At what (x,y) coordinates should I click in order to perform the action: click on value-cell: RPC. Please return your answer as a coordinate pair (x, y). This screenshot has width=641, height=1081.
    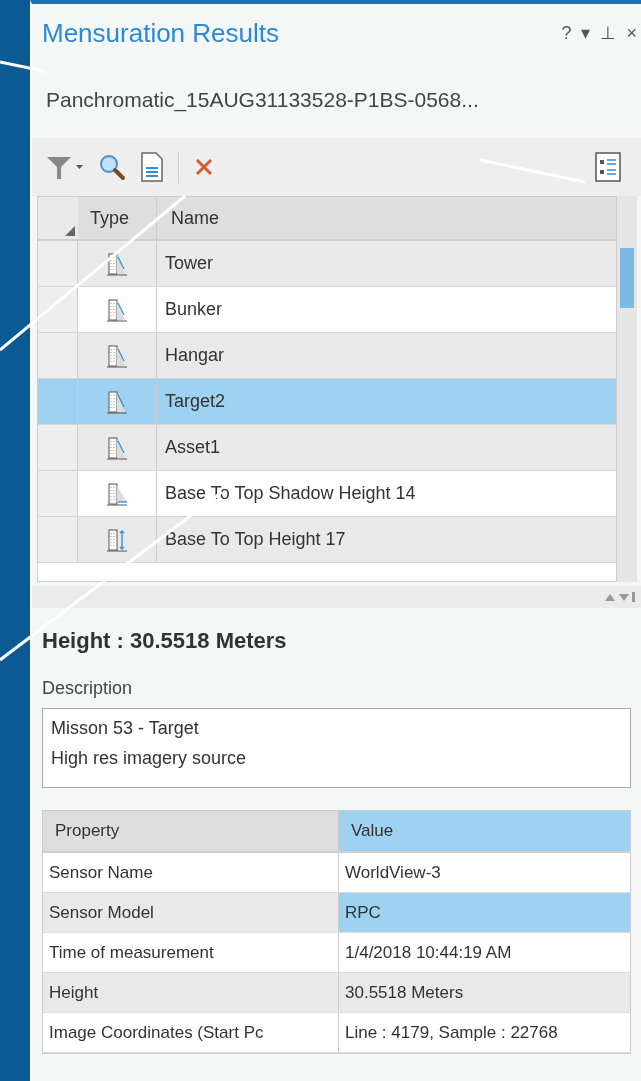
    Looking at the image, I should click on (484, 912).